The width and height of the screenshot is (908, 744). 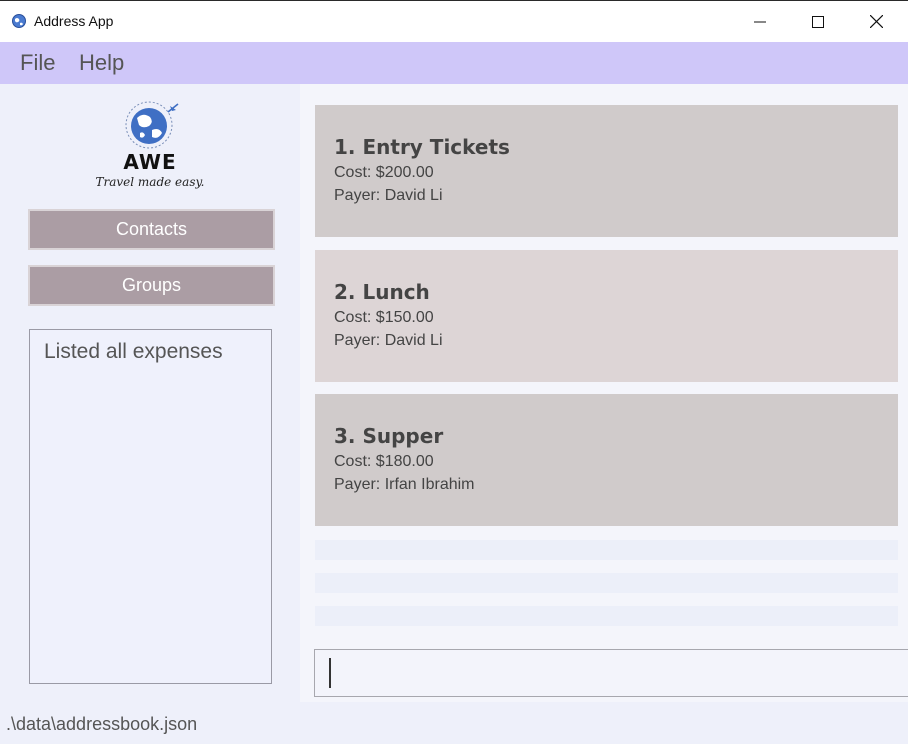 What do you see at coordinates (151, 285) in the screenshot?
I see `groups-button: Groups` at bounding box center [151, 285].